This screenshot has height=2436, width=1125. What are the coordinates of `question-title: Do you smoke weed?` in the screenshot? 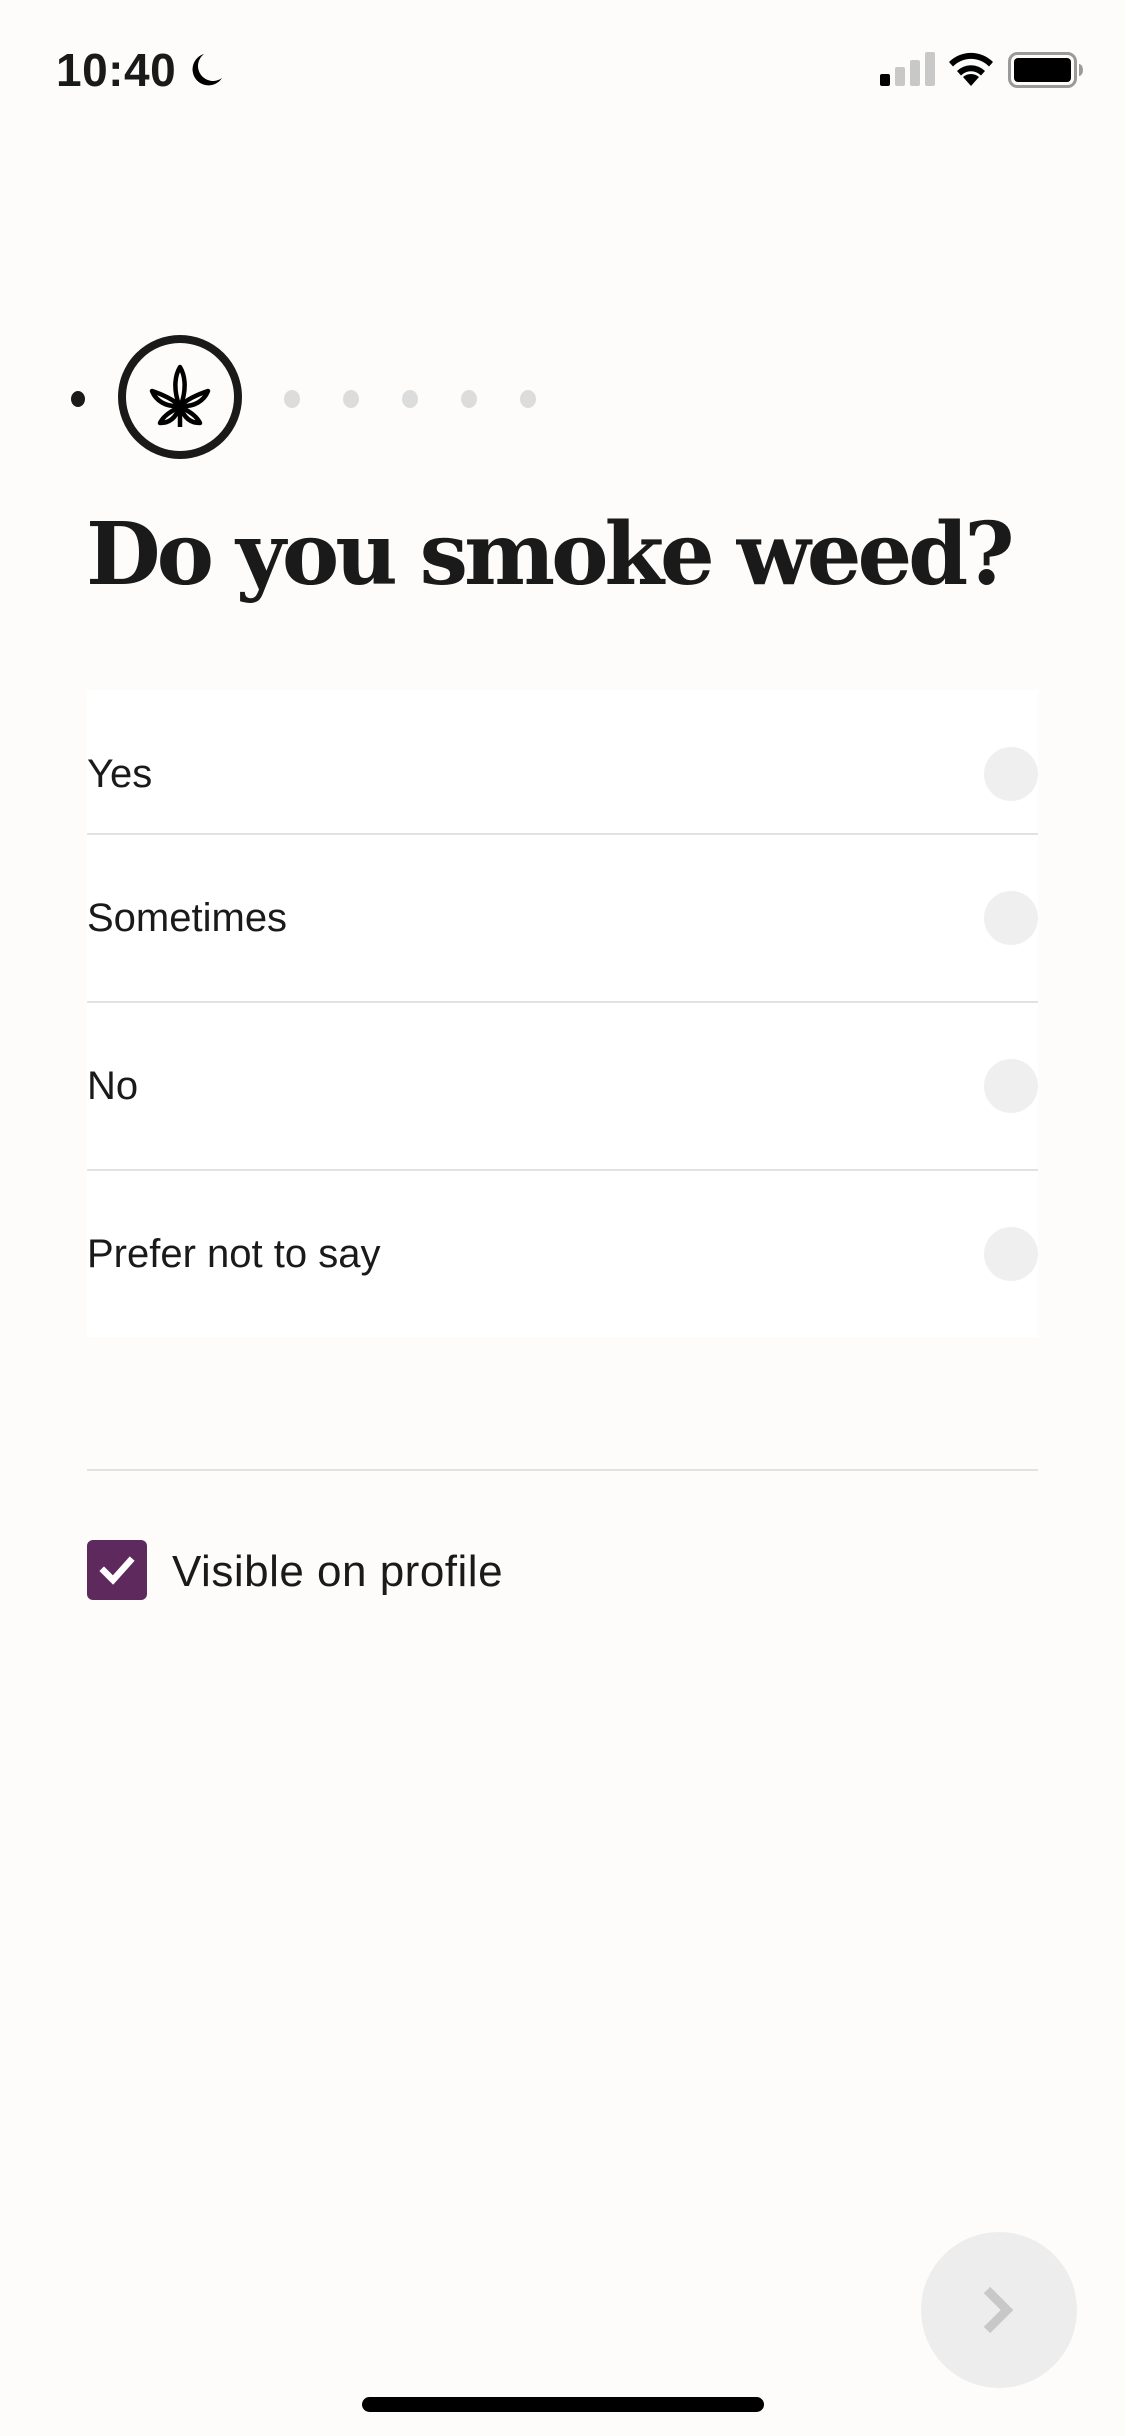 It's located at (550, 554).